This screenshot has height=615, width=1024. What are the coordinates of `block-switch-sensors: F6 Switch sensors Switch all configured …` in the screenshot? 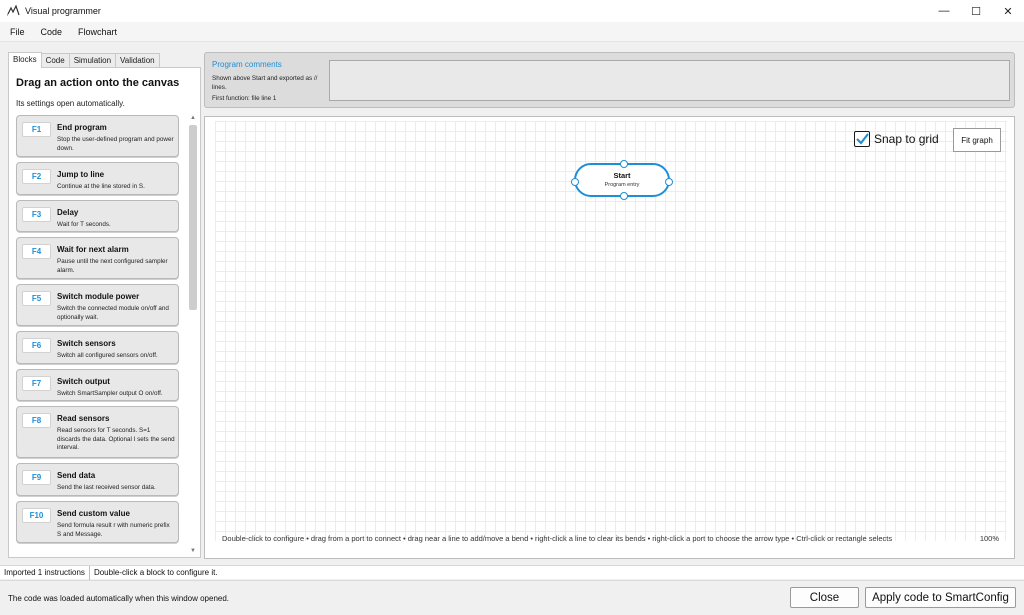 It's located at (97, 347).